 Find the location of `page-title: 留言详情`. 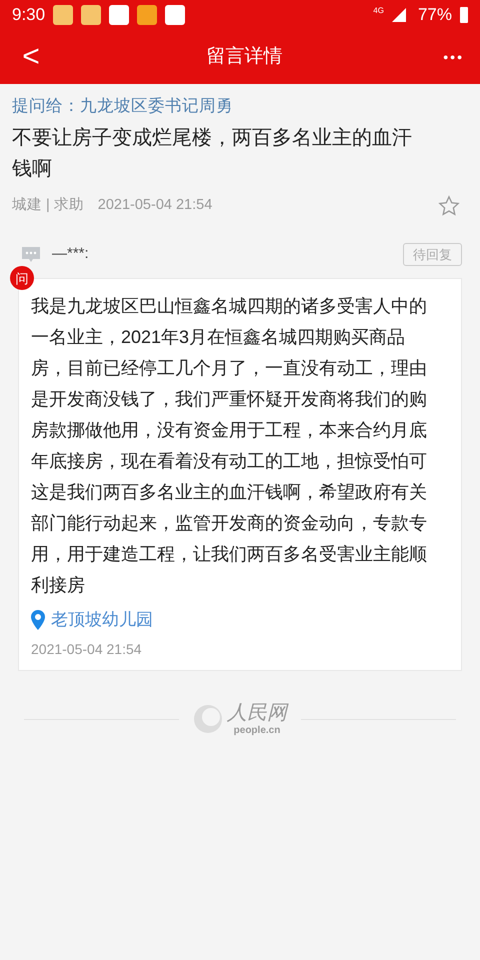

page-title: 留言详情 is located at coordinates (245, 56).